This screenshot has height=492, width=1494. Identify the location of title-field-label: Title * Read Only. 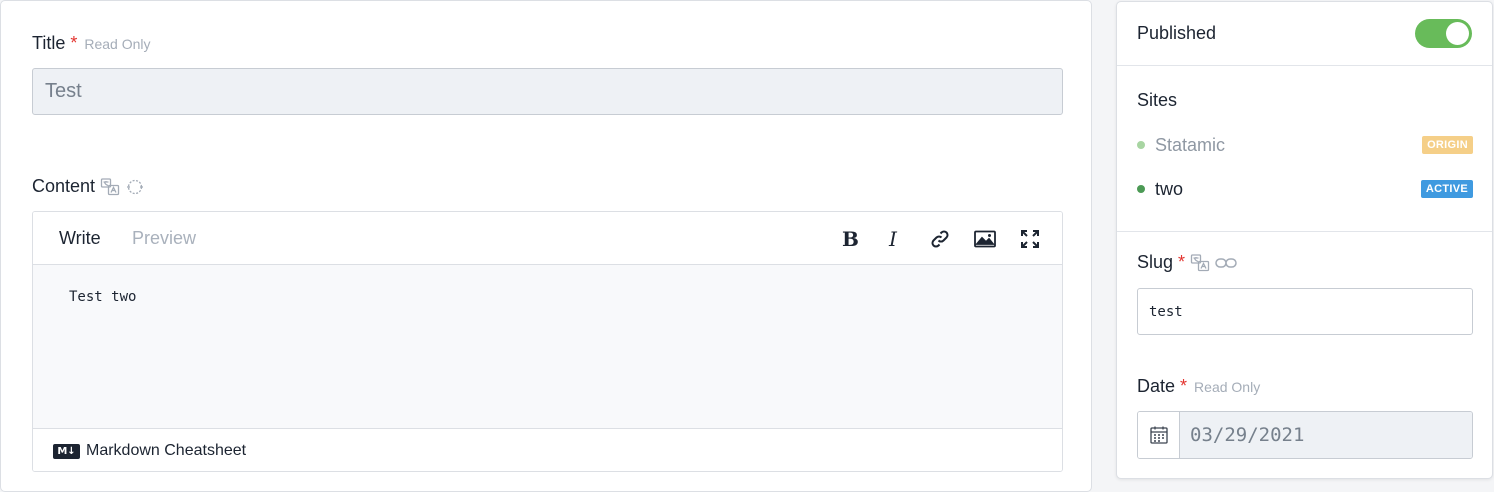
(91, 43).